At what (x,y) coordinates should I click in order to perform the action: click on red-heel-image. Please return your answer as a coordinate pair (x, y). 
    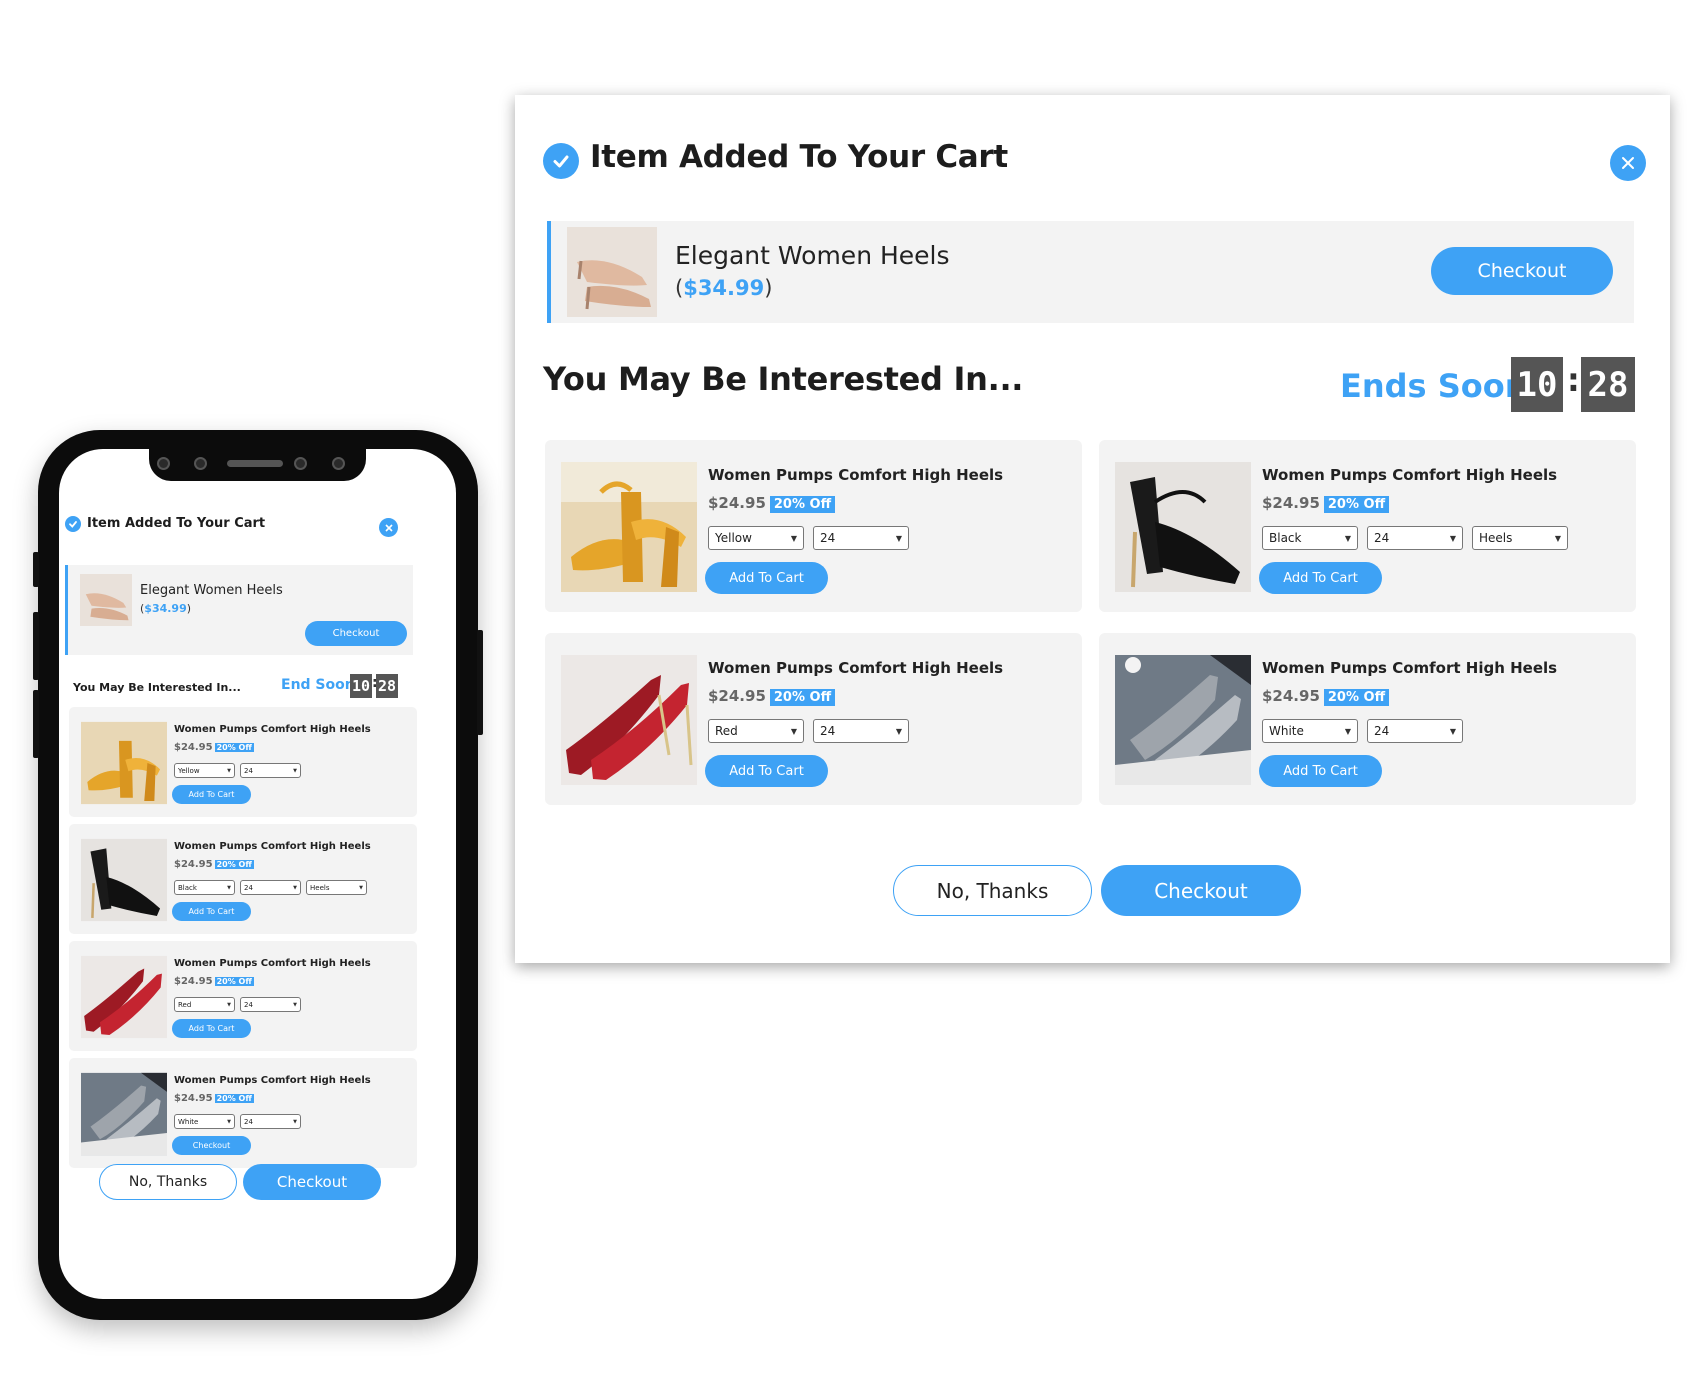
    Looking at the image, I should click on (629, 720).